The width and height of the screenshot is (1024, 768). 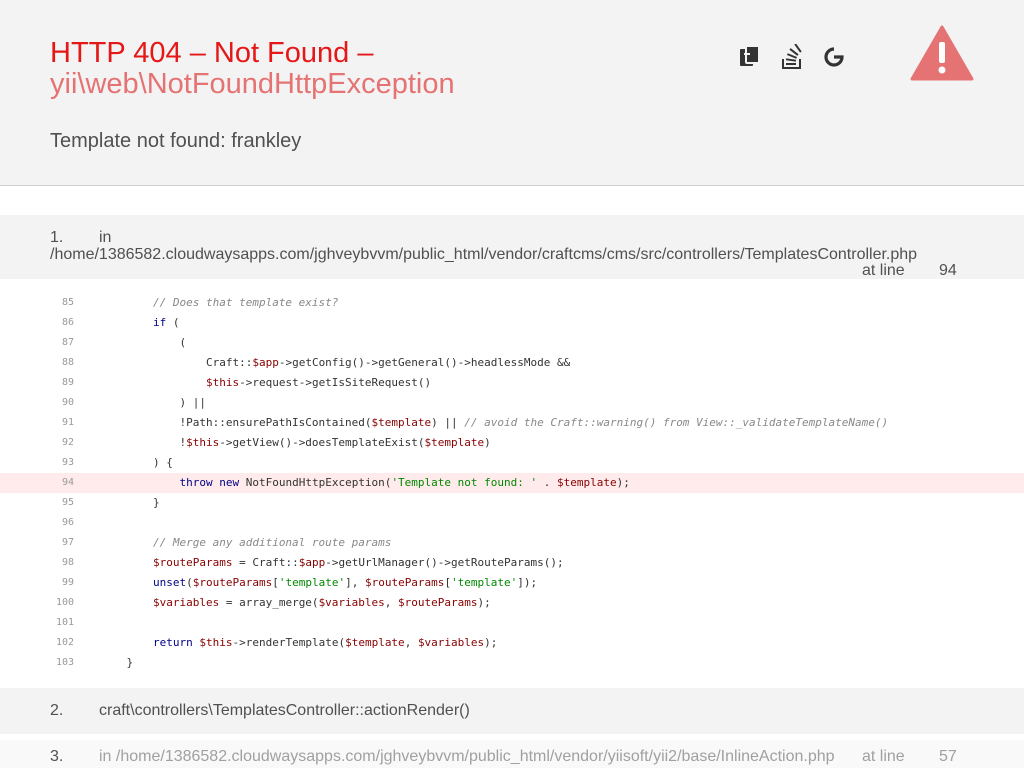 What do you see at coordinates (942, 55) in the screenshot?
I see `warning-icon` at bounding box center [942, 55].